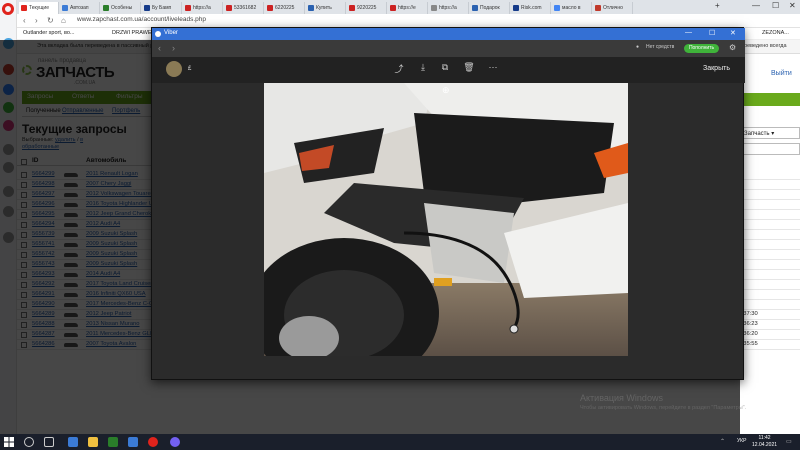 This screenshot has height=450, width=800. What do you see at coordinates (8, 167) in the screenshot?
I see `downloads-icon` at bounding box center [8, 167].